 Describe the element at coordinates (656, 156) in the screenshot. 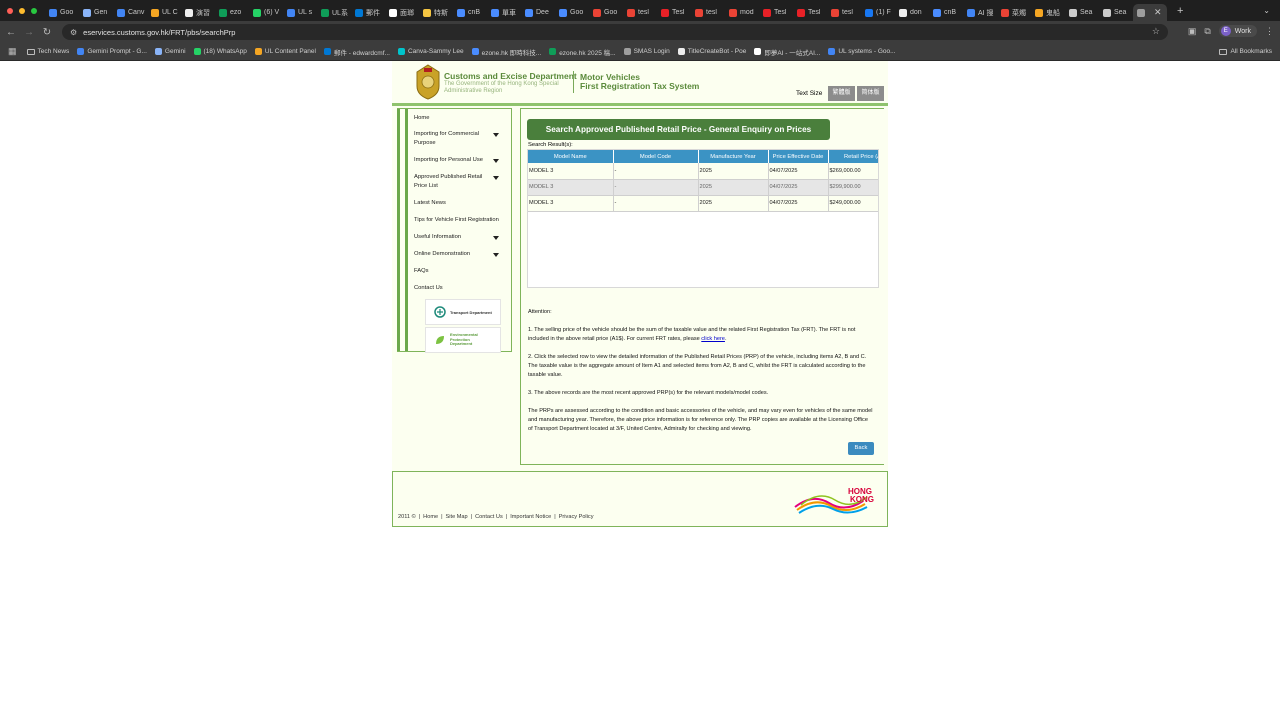

I see `column-header: Model Code` at that location.